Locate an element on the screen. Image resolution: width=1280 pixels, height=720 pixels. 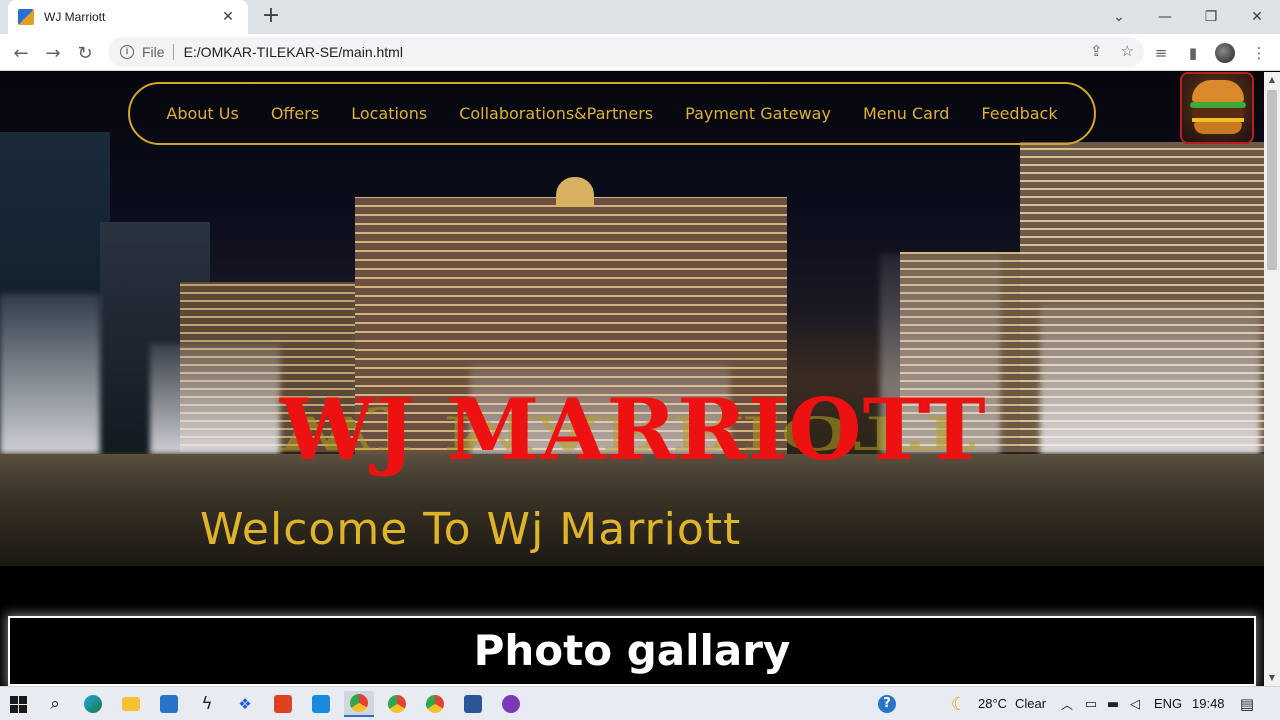
hero-welcome-text: Welcome To Wj Marriott is located at coordinates (471, 529).